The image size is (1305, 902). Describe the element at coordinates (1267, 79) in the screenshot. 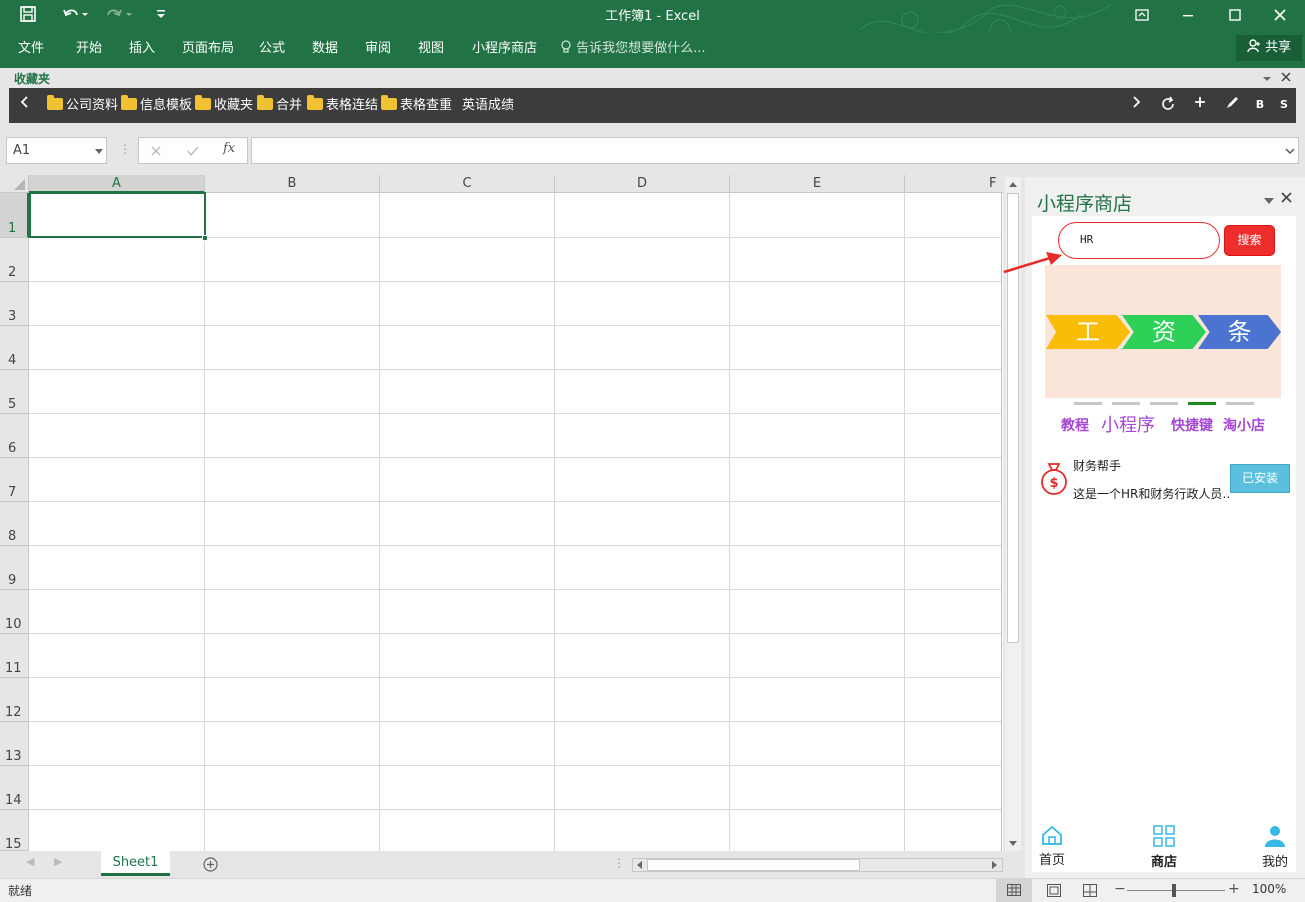

I see `pane-options-icon` at that location.